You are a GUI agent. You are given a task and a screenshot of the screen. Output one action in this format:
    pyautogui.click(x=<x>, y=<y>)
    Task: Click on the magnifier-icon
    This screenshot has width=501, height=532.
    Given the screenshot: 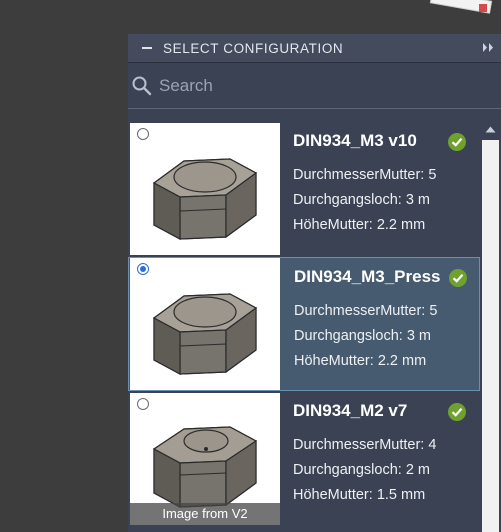 What is the action you would take?
    pyautogui.click(x=142, y=86)
    